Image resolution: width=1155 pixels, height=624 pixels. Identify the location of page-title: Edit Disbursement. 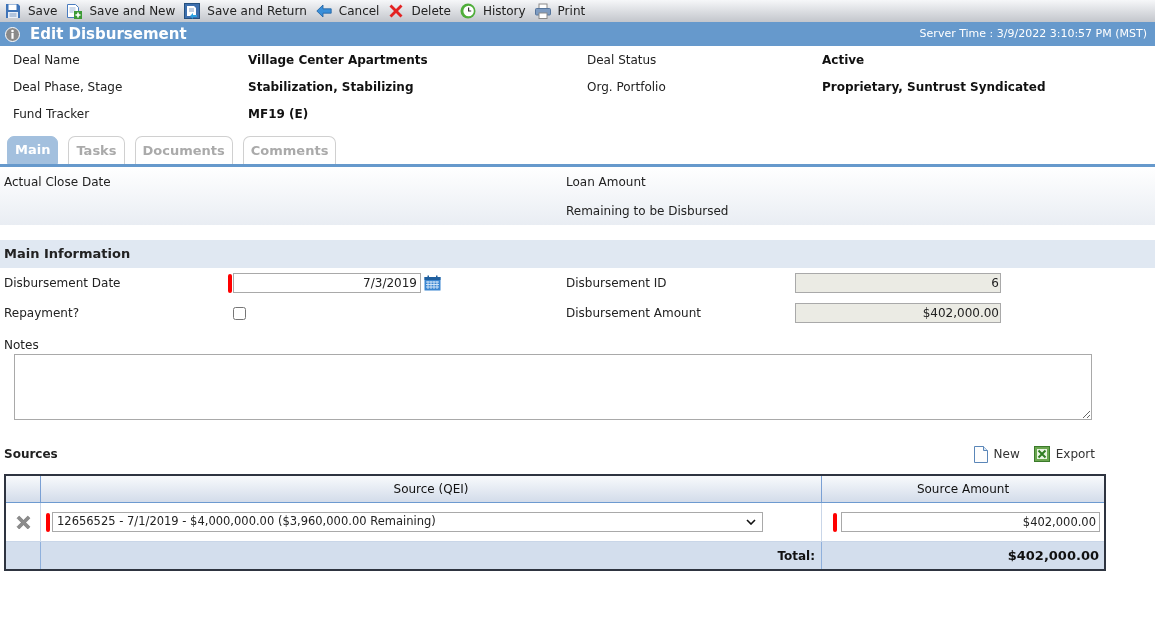
(108, 34).